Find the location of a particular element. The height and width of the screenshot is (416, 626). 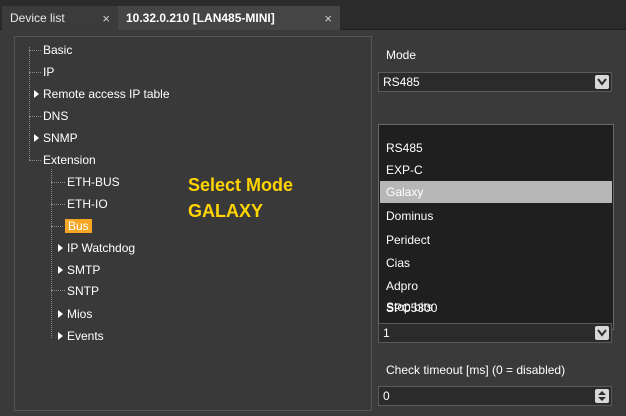

instruction-annotation: Select Mode GALAXY is located at coordinates (240, 198).